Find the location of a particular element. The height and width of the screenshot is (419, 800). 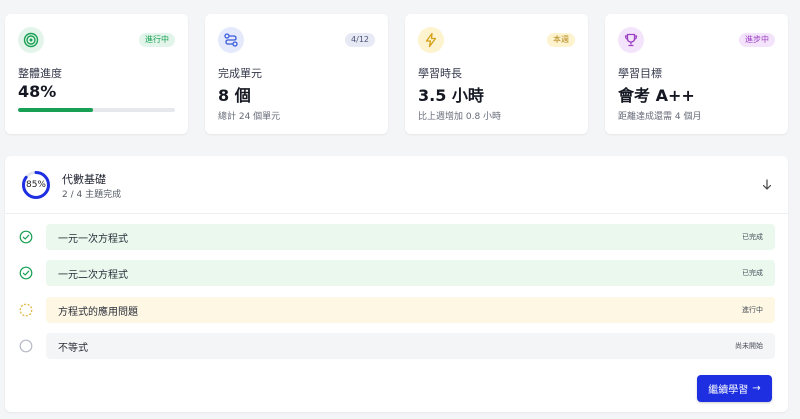

button-label: 繼續學習 is located at coordinates (728, 390).